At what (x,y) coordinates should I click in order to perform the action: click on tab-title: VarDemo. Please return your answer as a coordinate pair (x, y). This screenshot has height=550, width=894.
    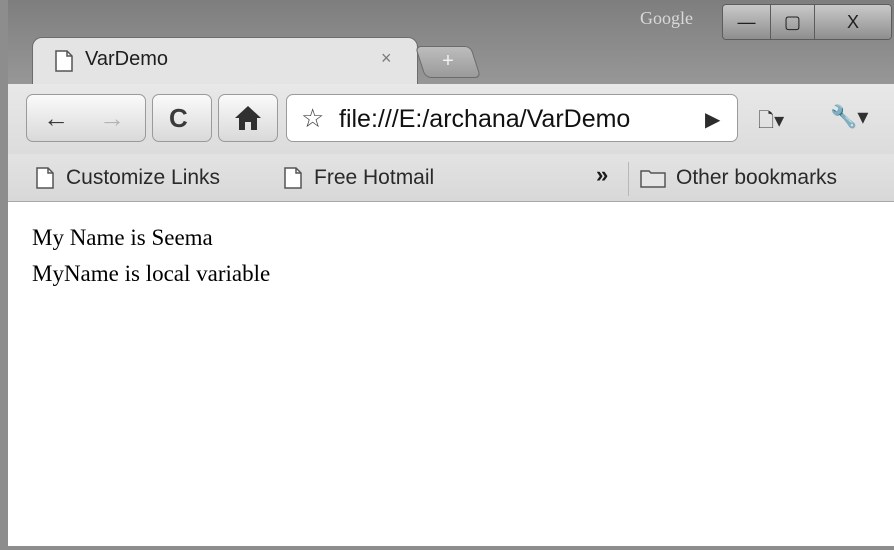
    Looking at the image, I should click on (126, 59).